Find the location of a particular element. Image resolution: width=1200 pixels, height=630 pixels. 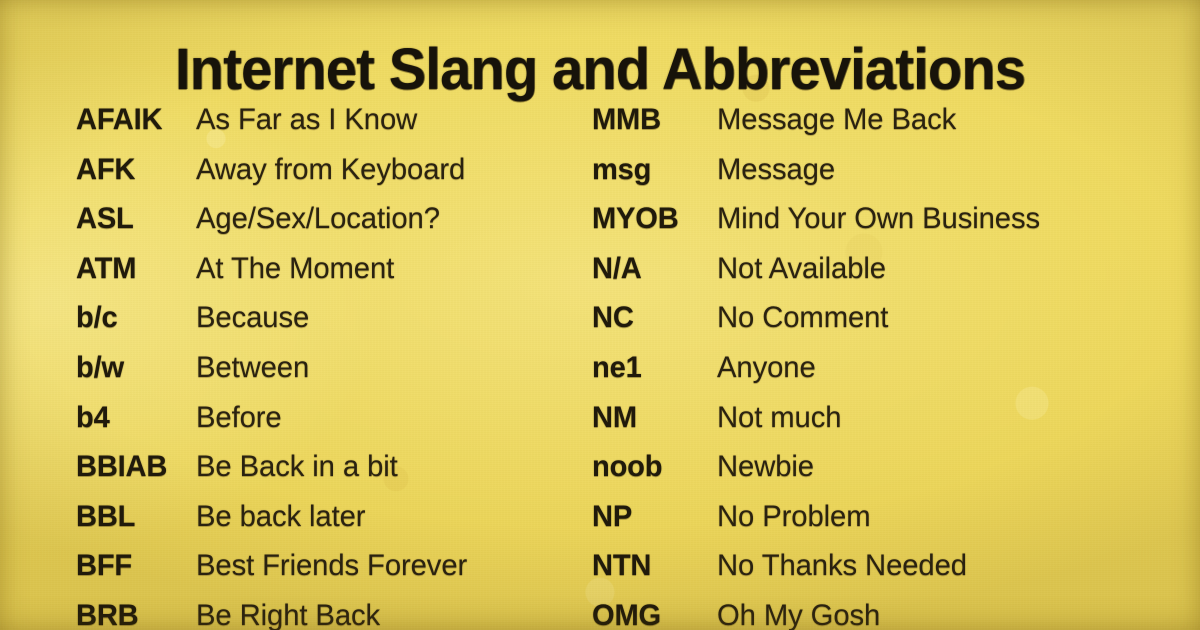

abbreviation-meaning: Not Available is located at coordinates (801, 268).